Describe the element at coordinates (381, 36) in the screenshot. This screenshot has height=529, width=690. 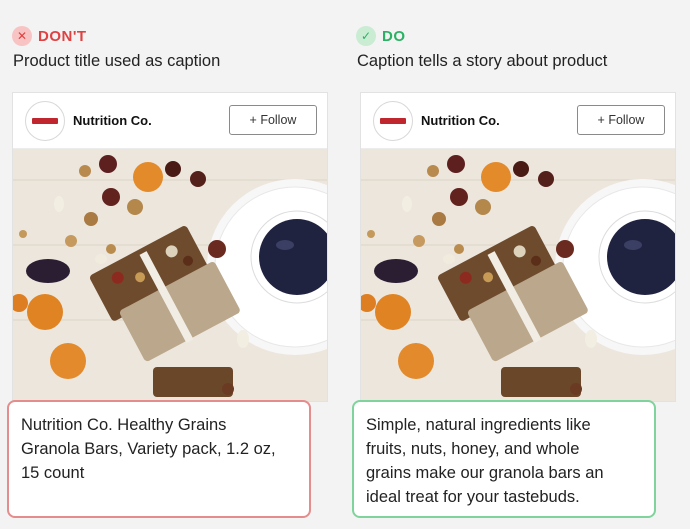
I see `do-heading: ✓ DO` at that location.